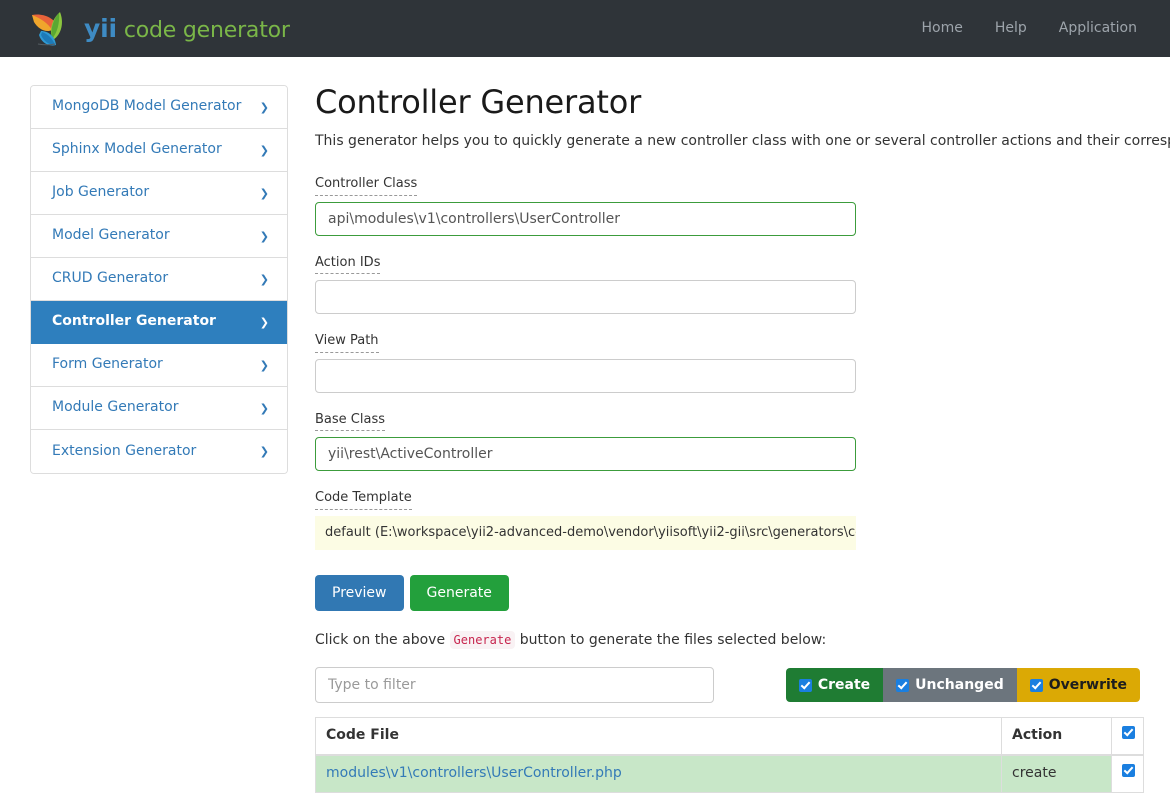  I want to click on cell-row-checkbox, so click(1127, 773).